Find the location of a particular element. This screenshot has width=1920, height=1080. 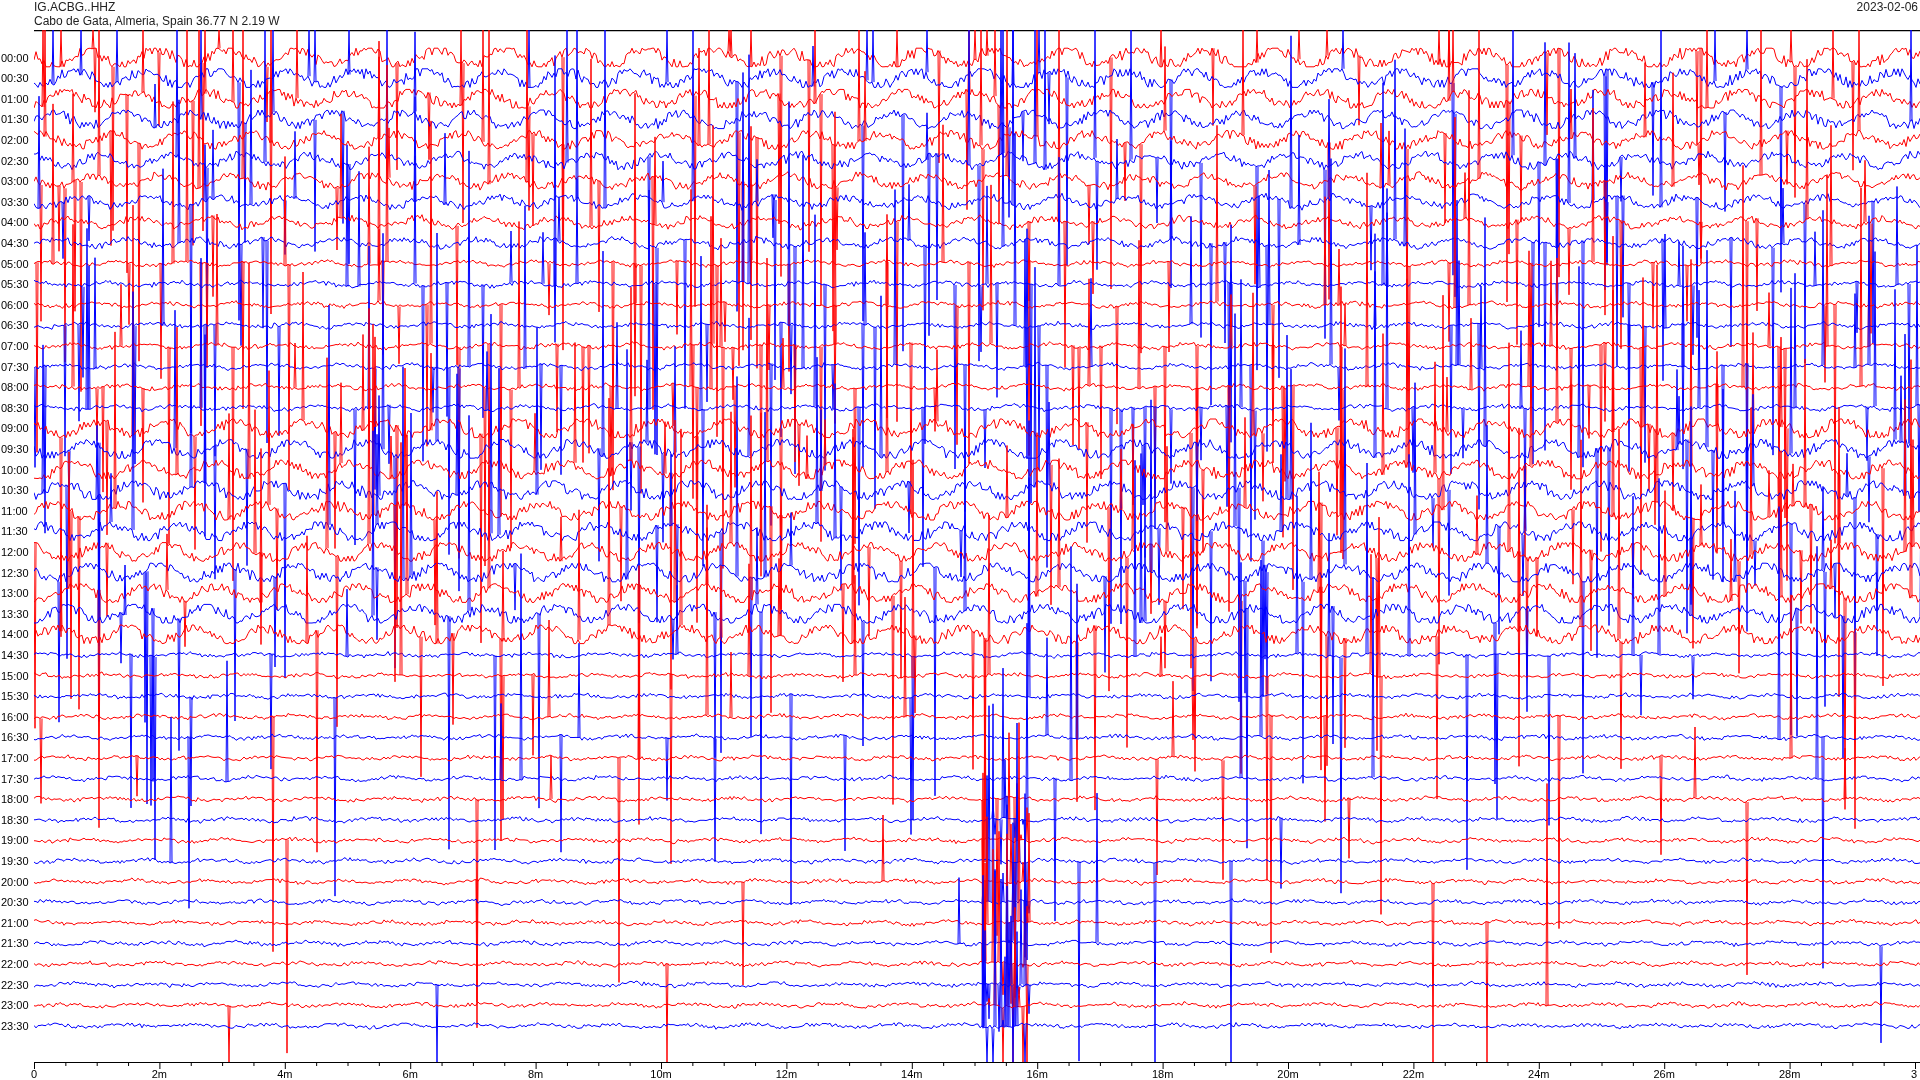

hour-label: 20:00 is located at coordinates (15, 881).